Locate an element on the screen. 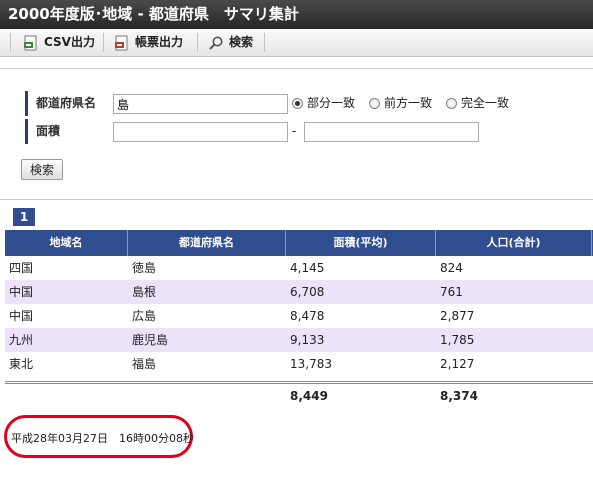  table-row: 九州 鹿児島 9,133 1,785 is located at coordinates (299, 340).